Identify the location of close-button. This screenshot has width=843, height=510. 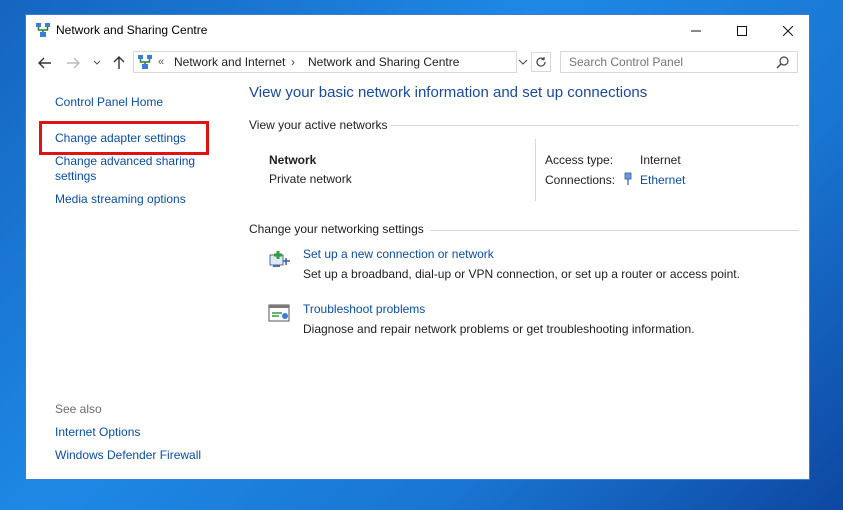
(788, 30).